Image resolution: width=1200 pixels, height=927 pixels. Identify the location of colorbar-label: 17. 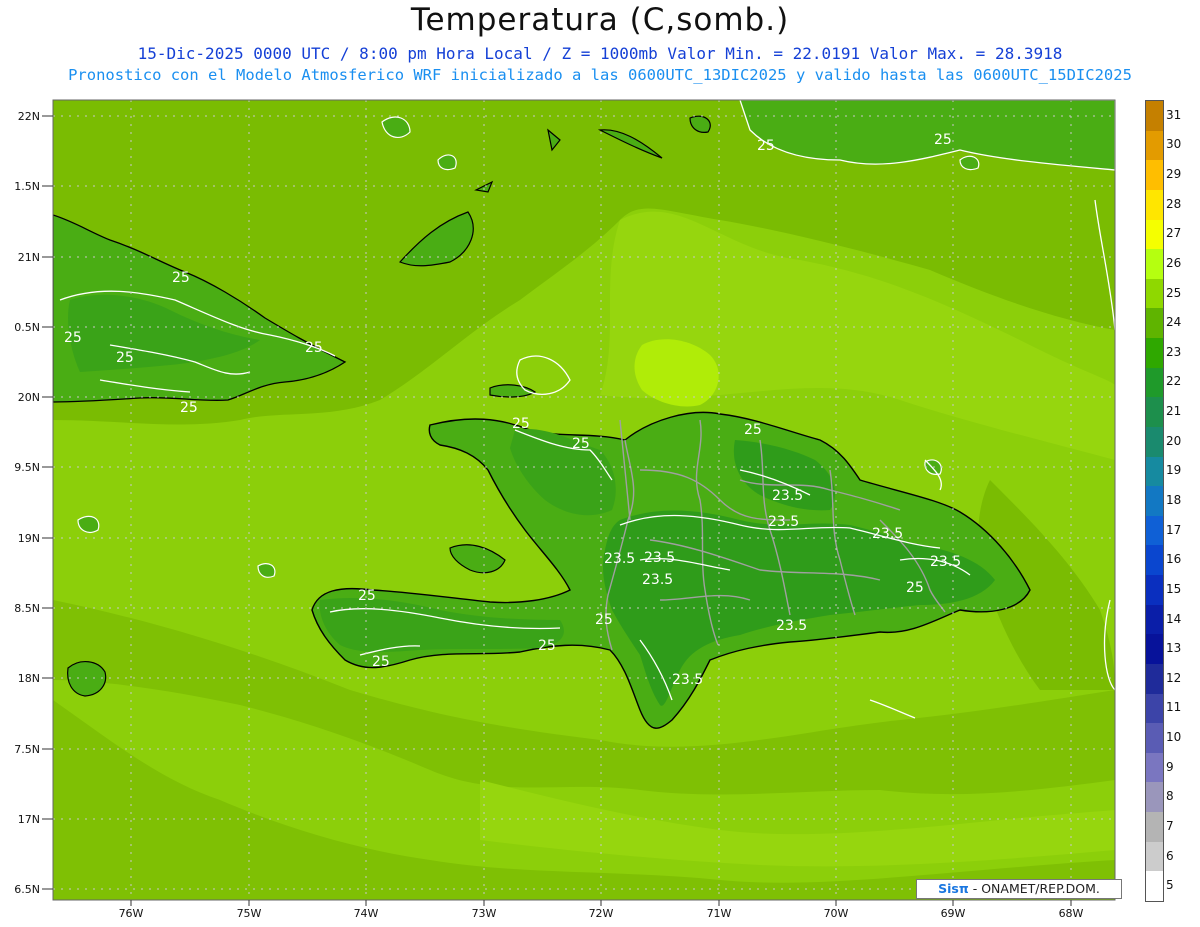
(1174, 529).